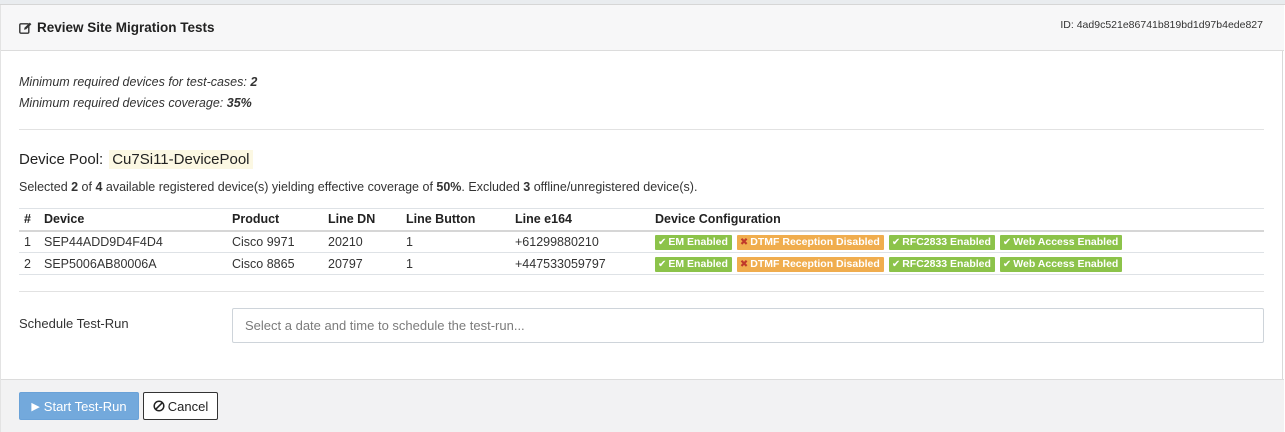 Image resolution: width=1285 pixels, height=432 pixels. I want to click on ban-icon, so click(159, 406).